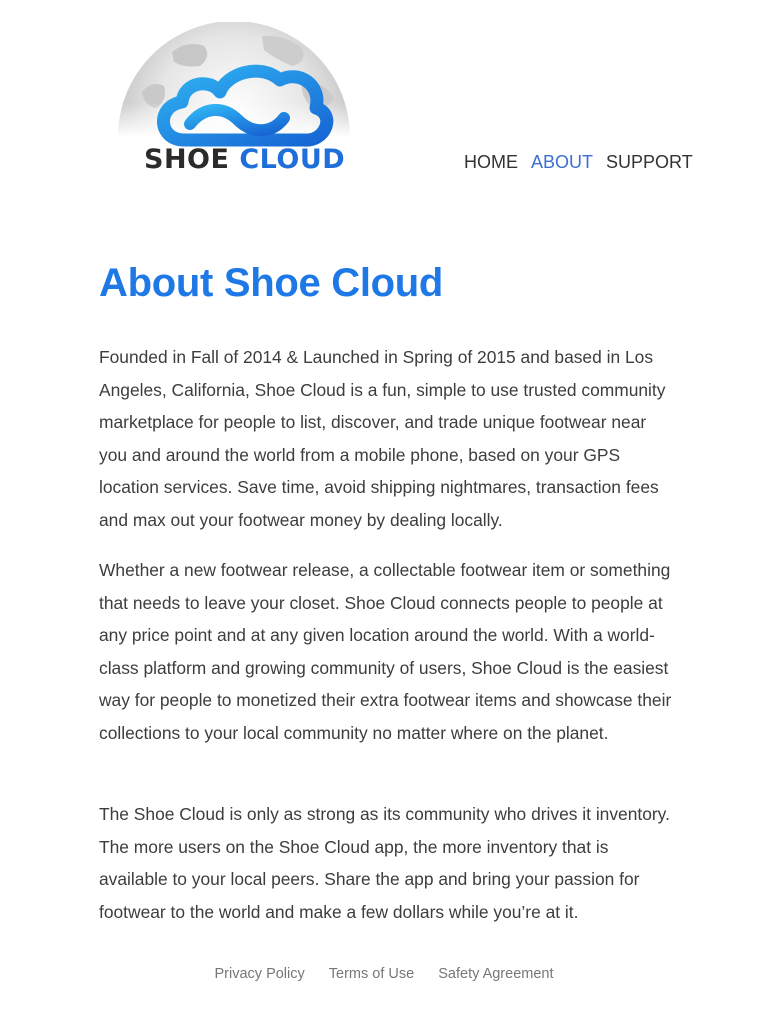  What do you see at coordinates (495, 974) in the screenshot?
I see `footer-link-safety-agreement: Safety Agreement` at bounding box center [495, 974].